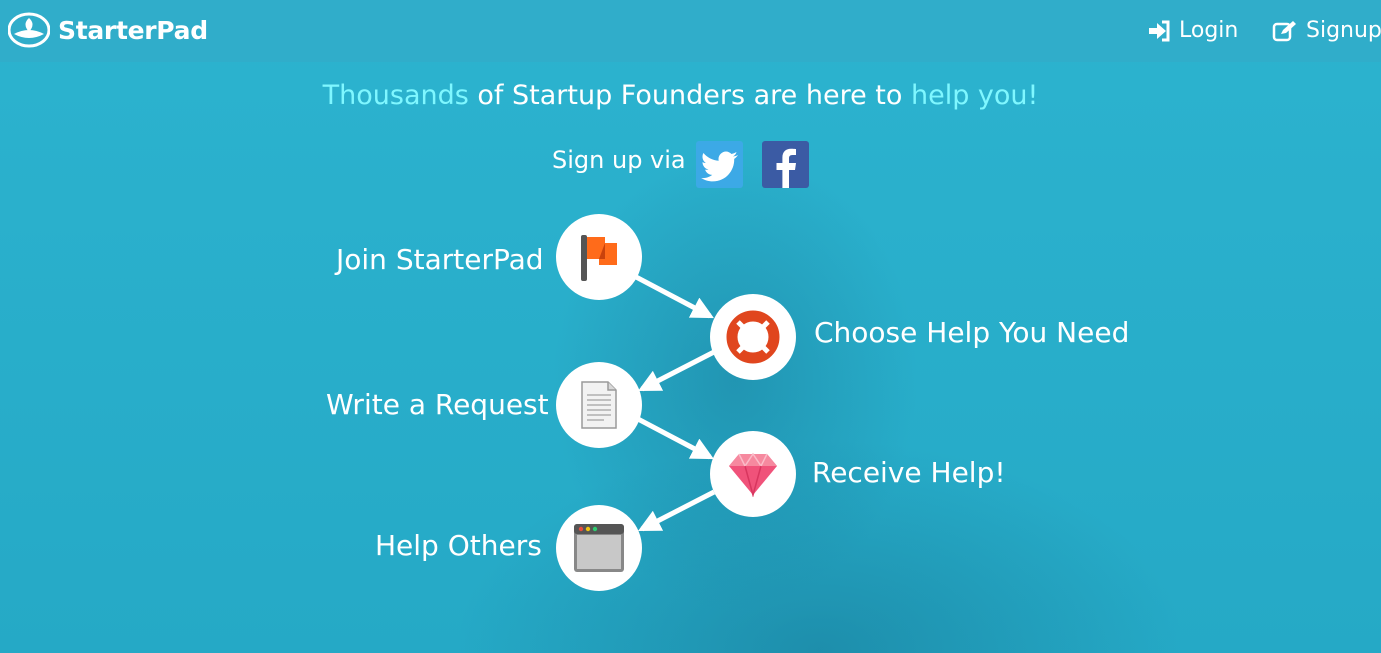 This screenshot has height=653, width=1381. I want to click on step-choose-circle, so click(753, 337).